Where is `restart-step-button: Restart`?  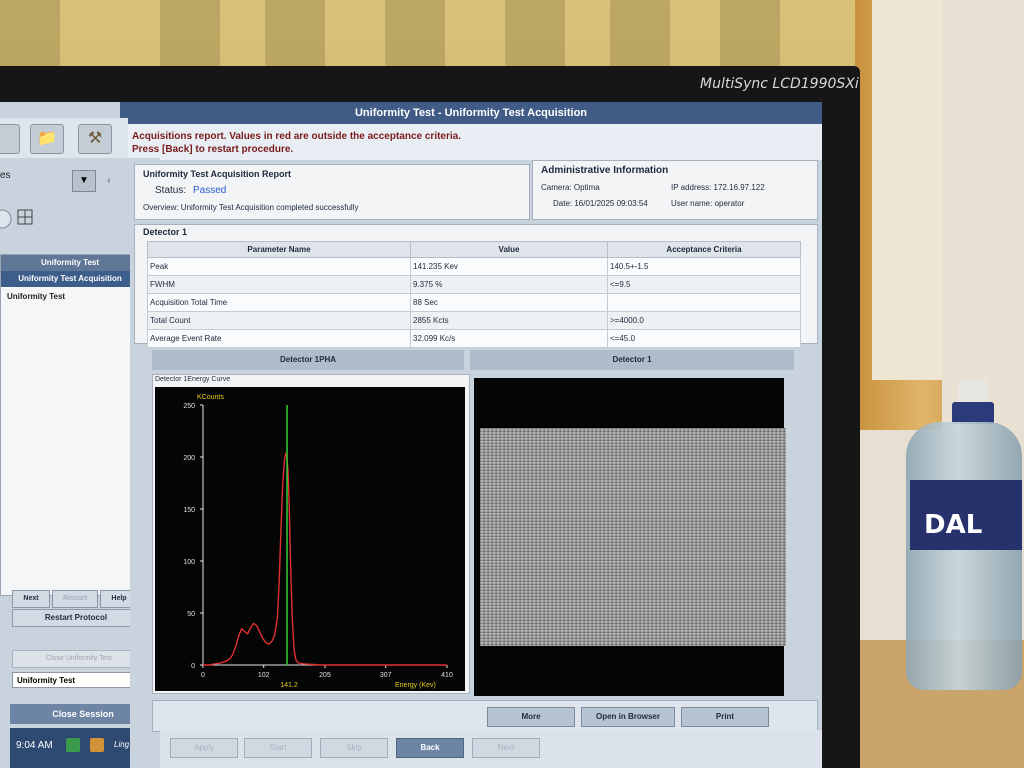
restart-step-button: Restart is located at coordinates (75, 599).